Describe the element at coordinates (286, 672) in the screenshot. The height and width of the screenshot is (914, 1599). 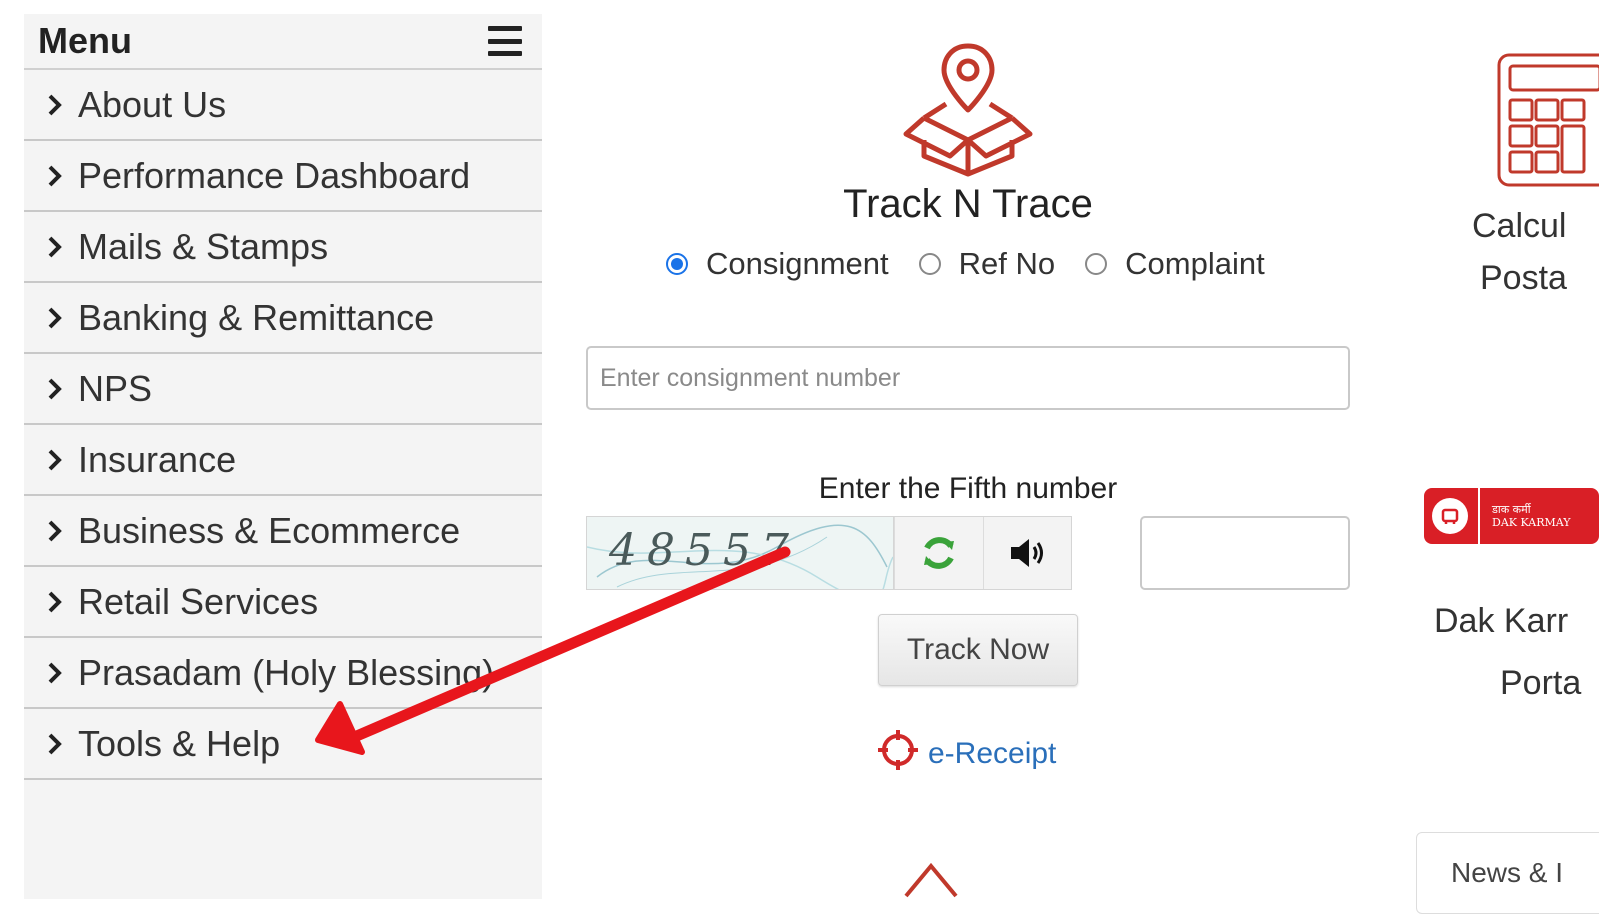
I see `menu-item-label: Prasadam (Holy Blessing)` at that location.